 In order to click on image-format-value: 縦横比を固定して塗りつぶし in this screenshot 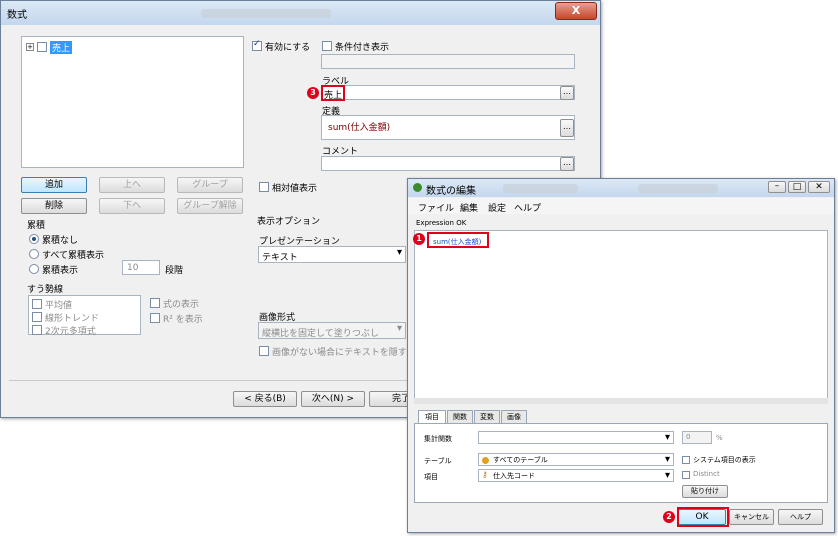, I will do `click(320, 334)`.